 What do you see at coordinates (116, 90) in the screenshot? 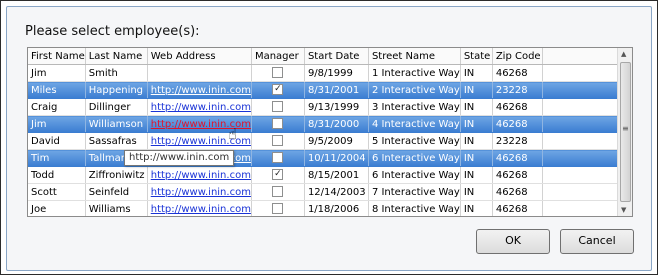
I see `cell-last-name: Happening` at bounding box center [116, 90].